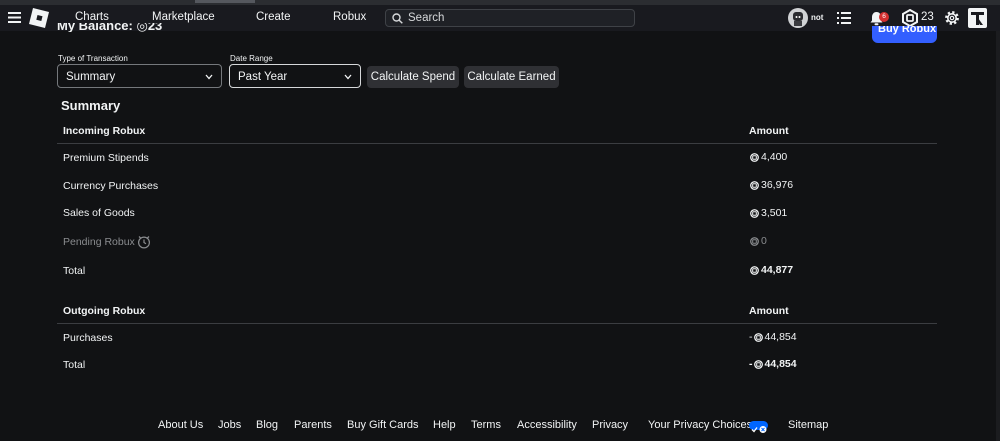  I want to click on footer-link-buy-gift-cards: Buy Gift Cards, so click(383, 425).